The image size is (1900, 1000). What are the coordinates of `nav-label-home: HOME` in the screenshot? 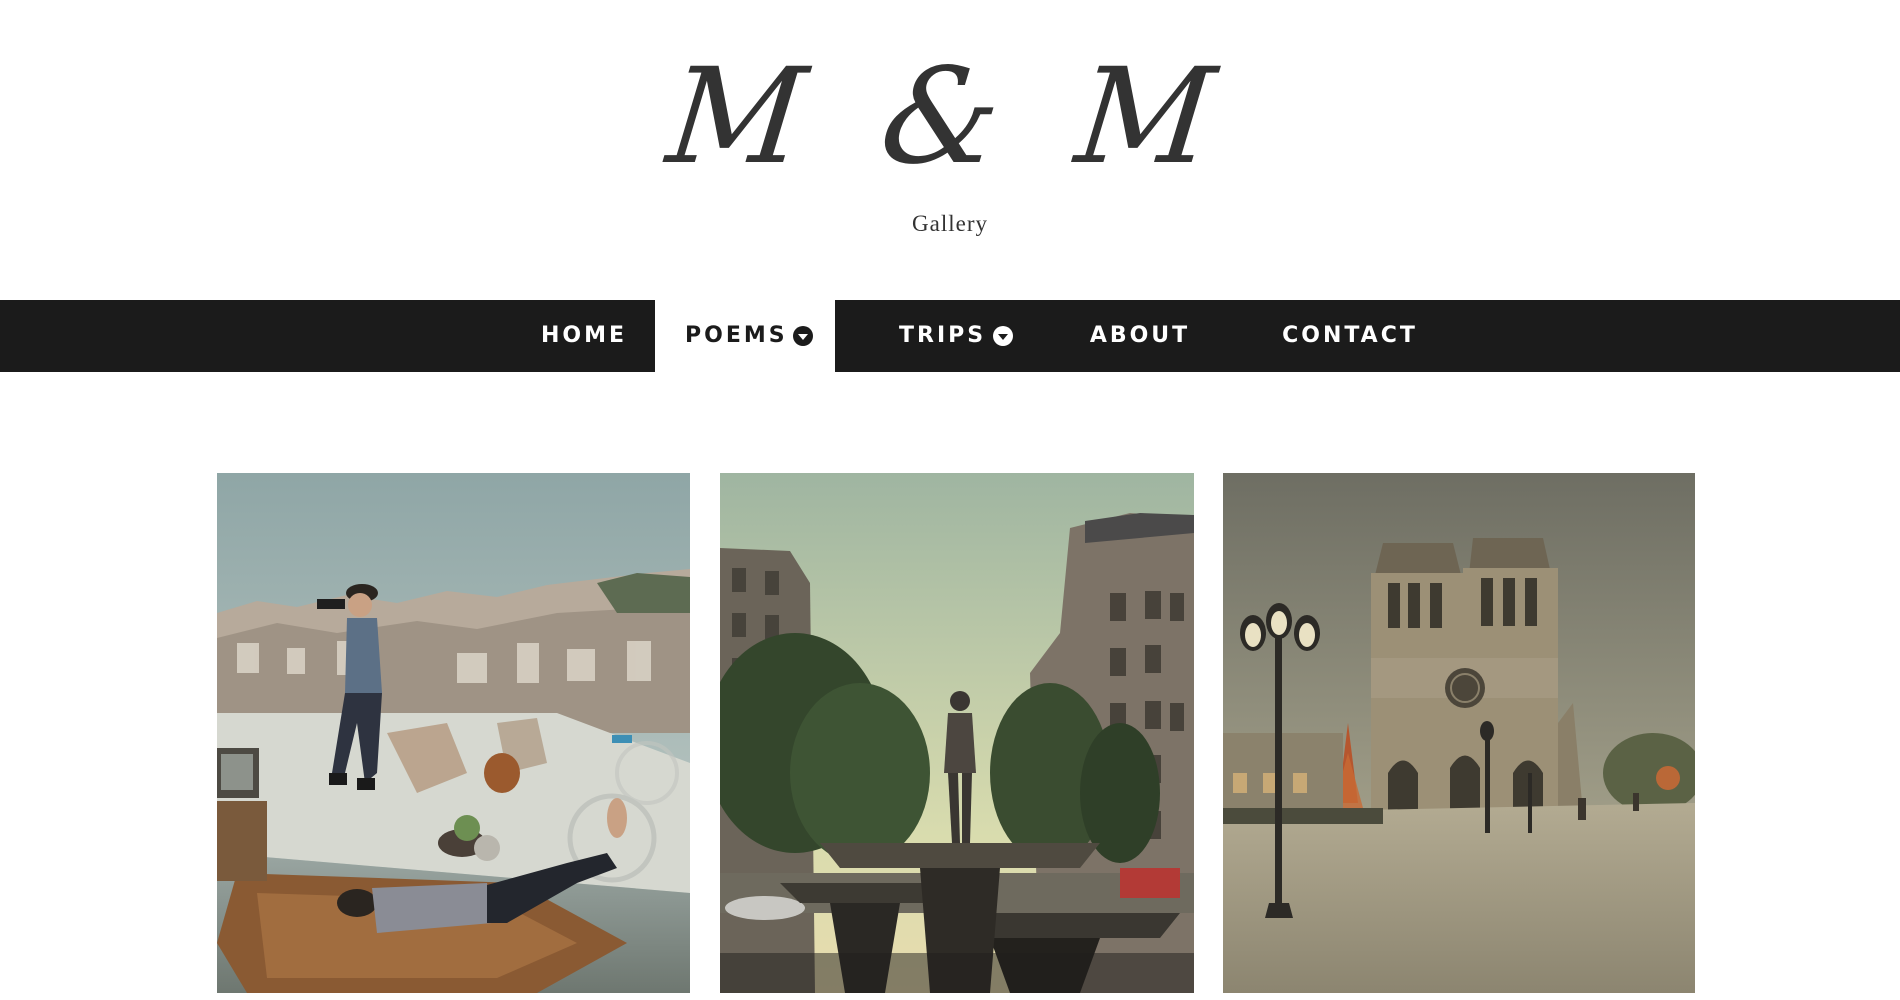 It's located at (584, 335).